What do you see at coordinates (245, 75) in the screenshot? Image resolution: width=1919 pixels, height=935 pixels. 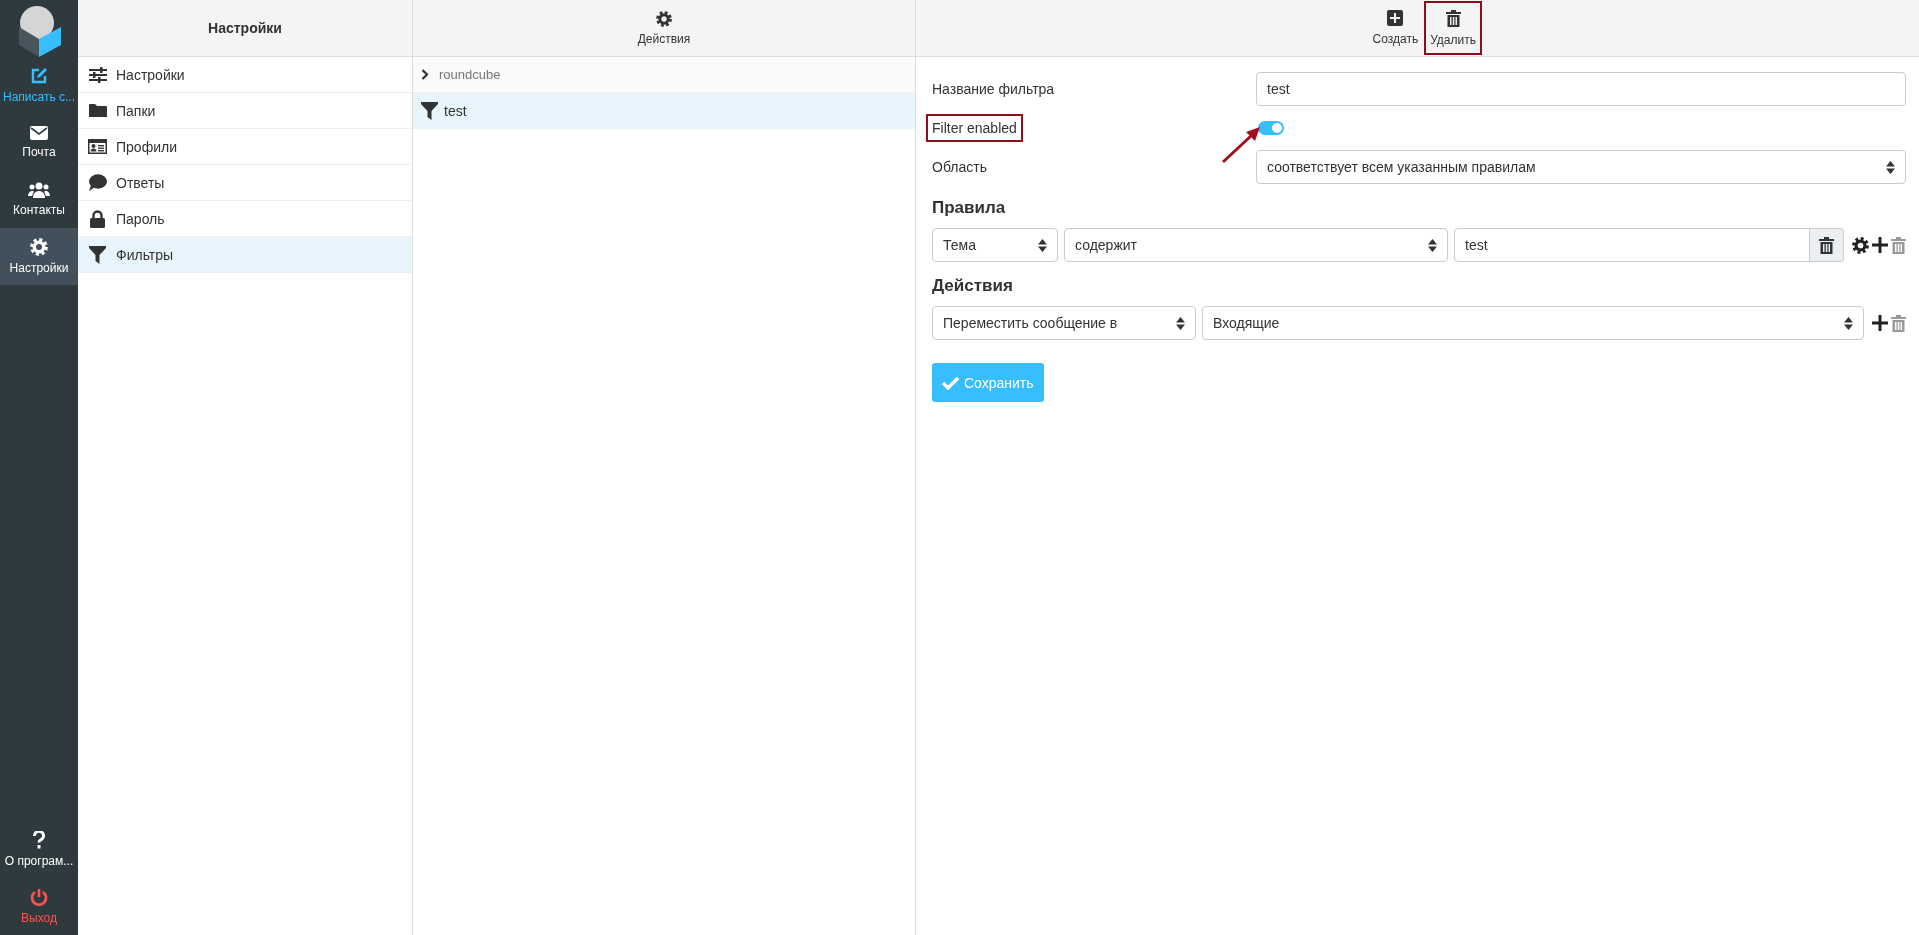 I see `settings-item: Настройки` at bounding box center [245, 75].